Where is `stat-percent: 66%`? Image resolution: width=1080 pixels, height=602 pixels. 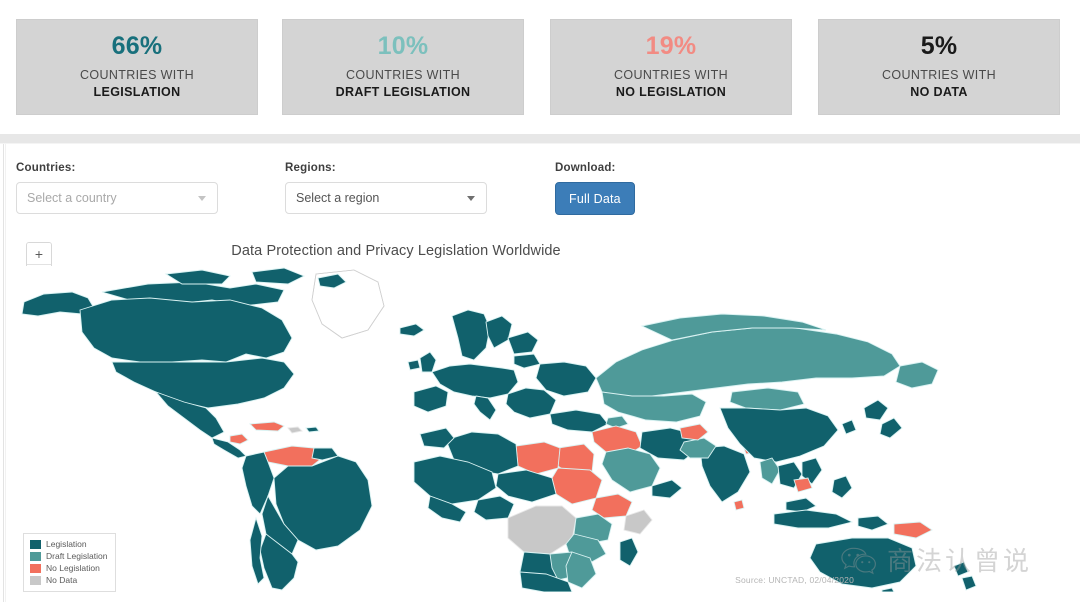 stat-percent: 66% is located at coordinates (137, 46).